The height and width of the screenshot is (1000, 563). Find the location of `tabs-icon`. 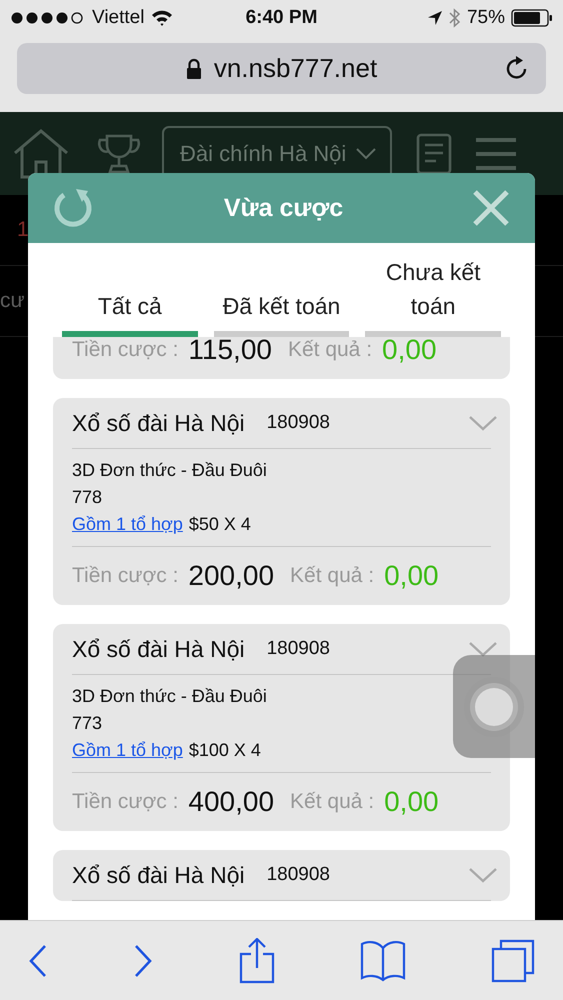

tabs-icon is located at coordinates (513, 960).